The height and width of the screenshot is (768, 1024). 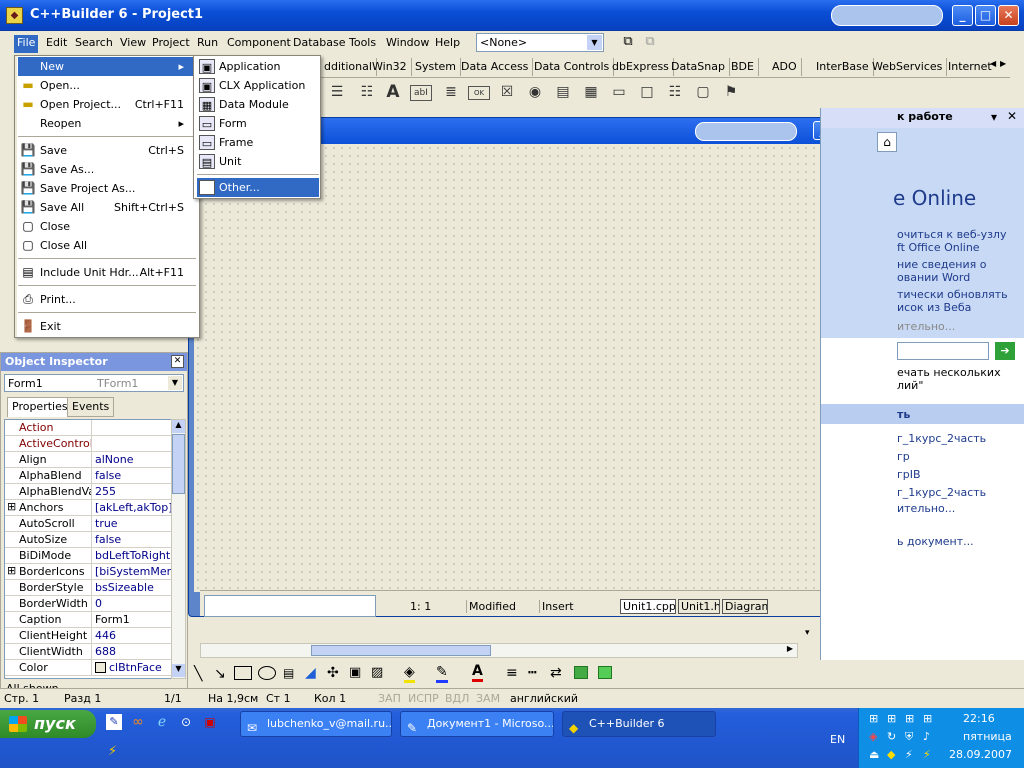 I want to click on menu-window: Window, so click(x=407, y=44).